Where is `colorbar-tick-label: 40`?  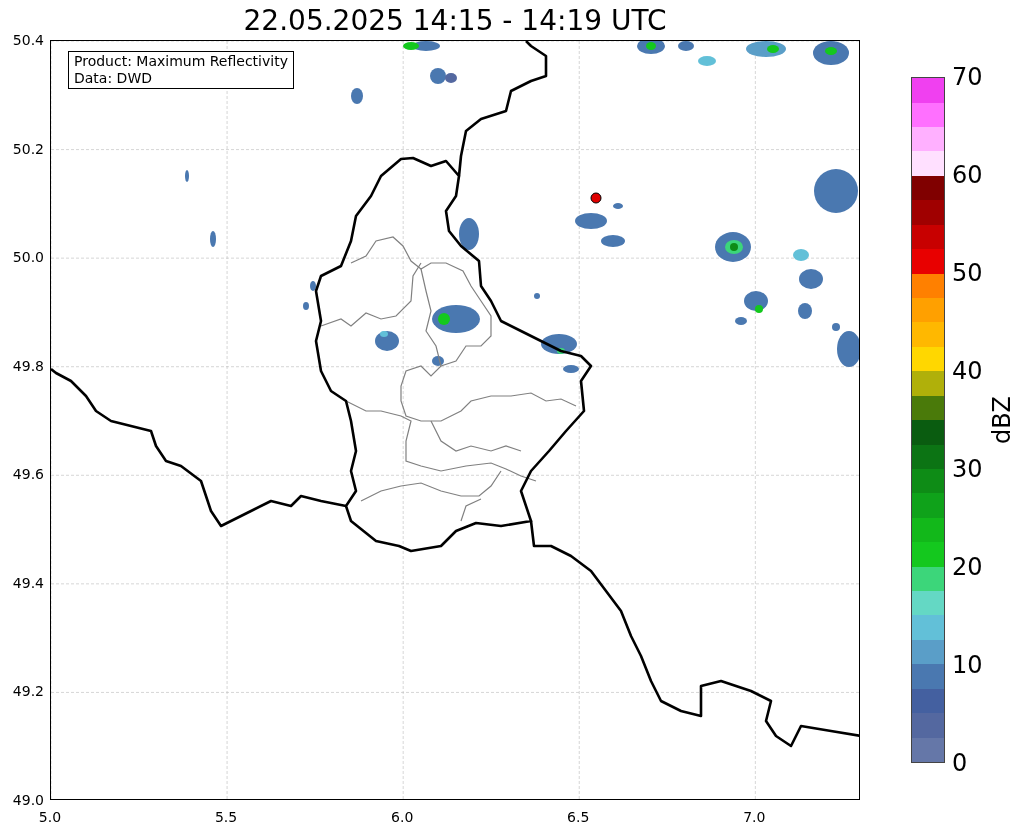
colorbar-tick-label: 40 is located at coordinates (967, 371).